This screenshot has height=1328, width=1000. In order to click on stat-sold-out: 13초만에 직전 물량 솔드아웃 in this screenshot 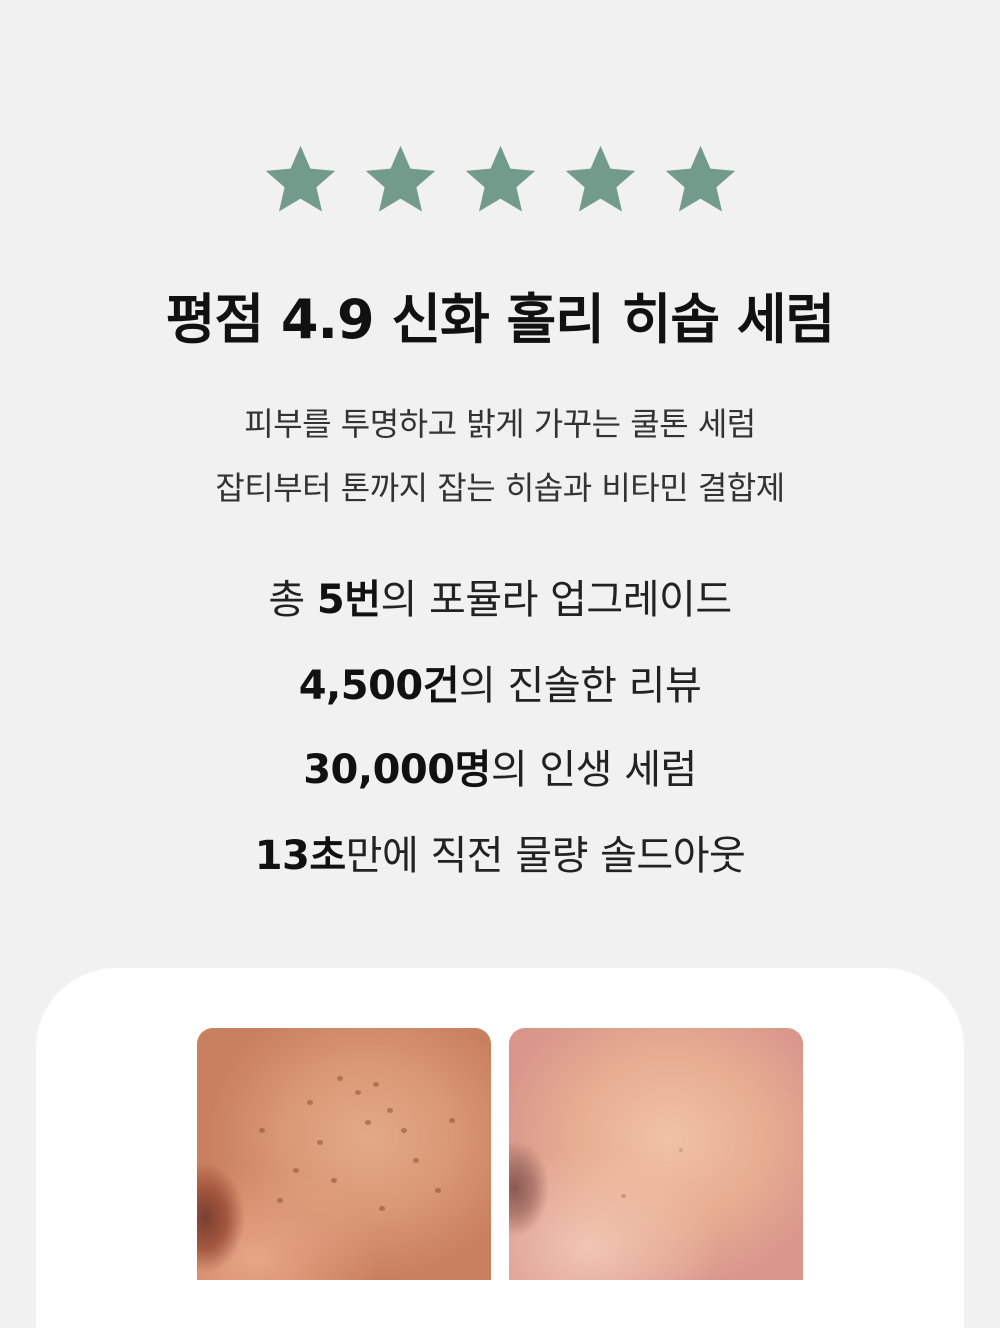, I will do `click(500, 856)`.